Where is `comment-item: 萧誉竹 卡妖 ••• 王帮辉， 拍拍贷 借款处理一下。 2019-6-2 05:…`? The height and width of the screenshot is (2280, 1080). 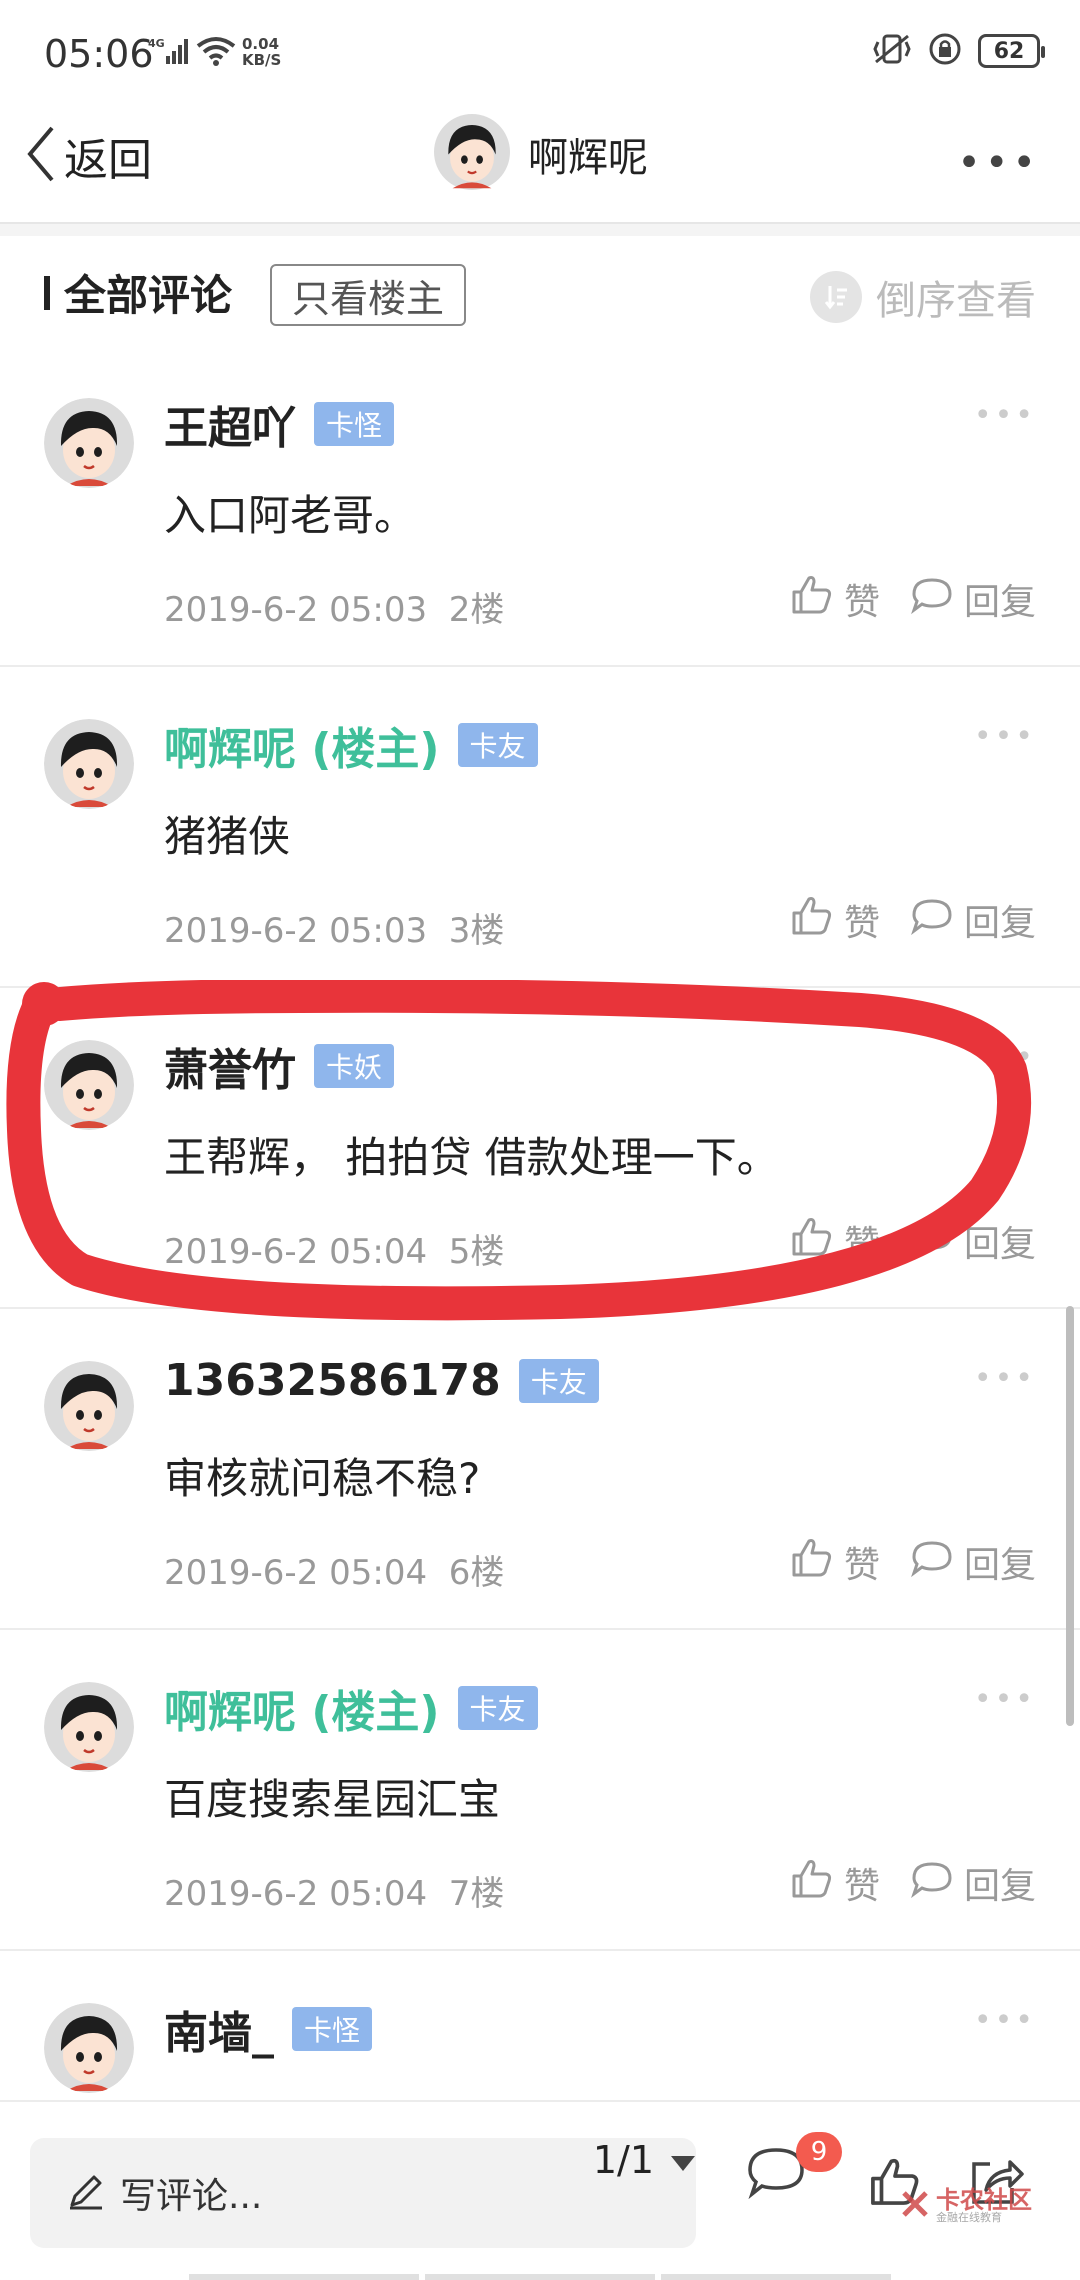 comment-item: 萧誉竹 卡妖 ••• 王帮辉， 拍拍贷 借款处理一下。 2019-6-2 05:… is located at coordinates (540, 1148).